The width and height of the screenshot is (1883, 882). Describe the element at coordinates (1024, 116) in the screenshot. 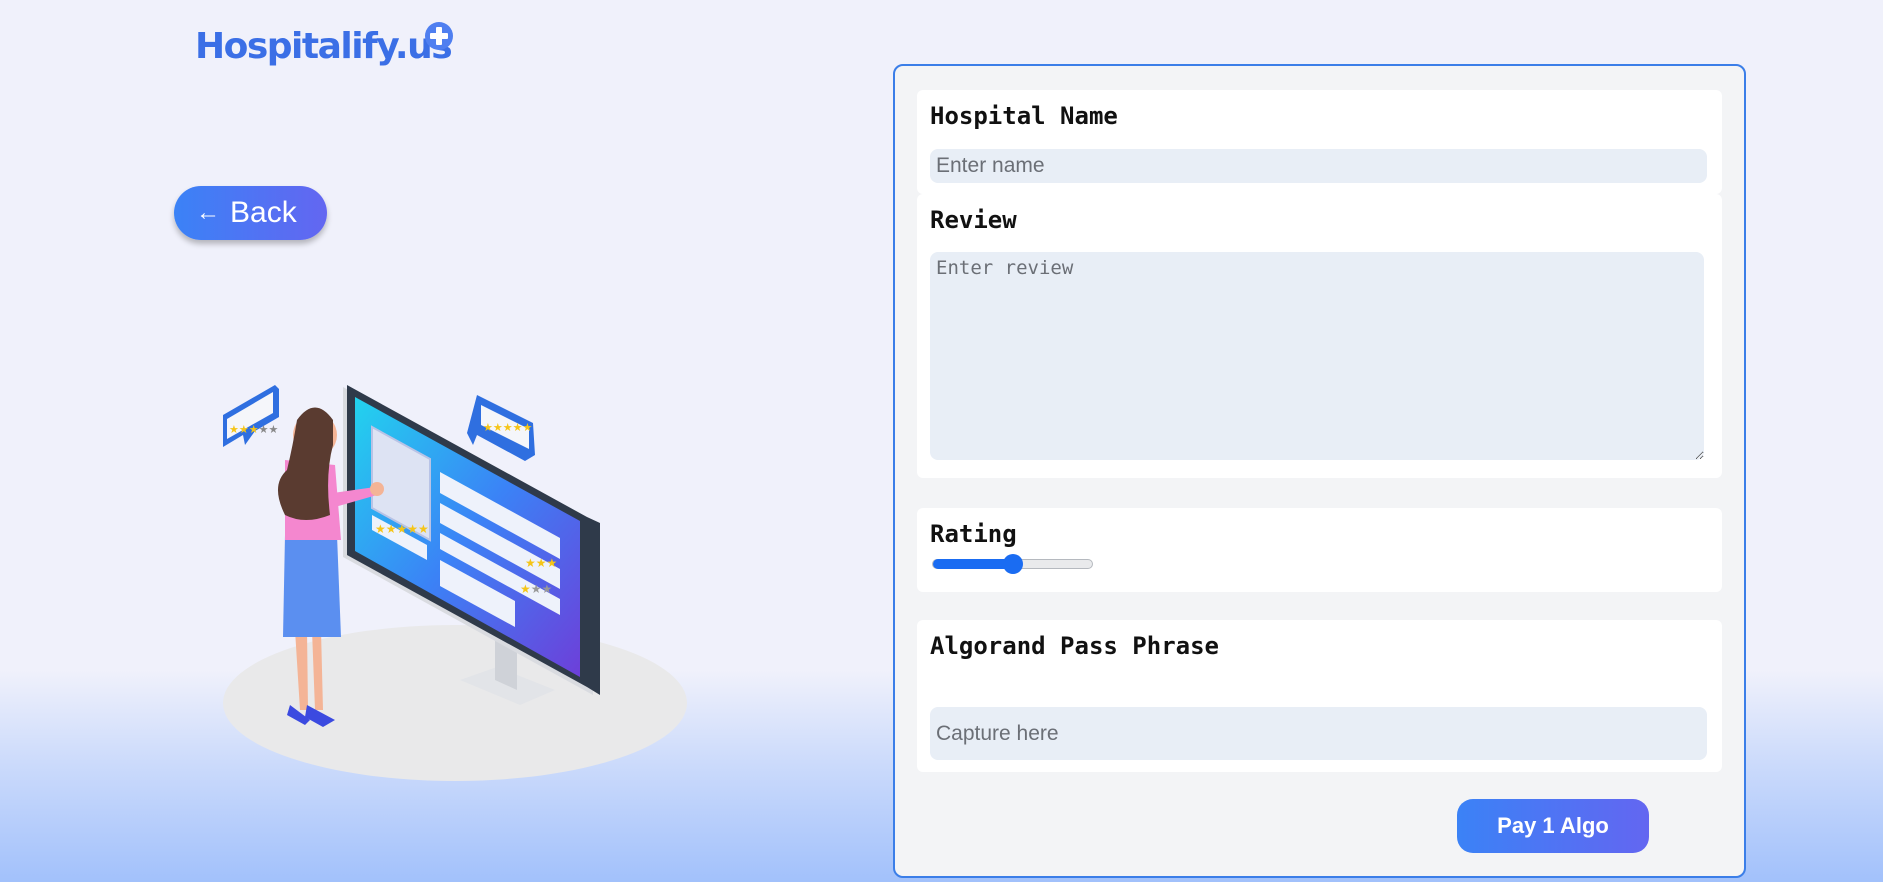

I see `hospital-name-label: Hospital Name` at that location.